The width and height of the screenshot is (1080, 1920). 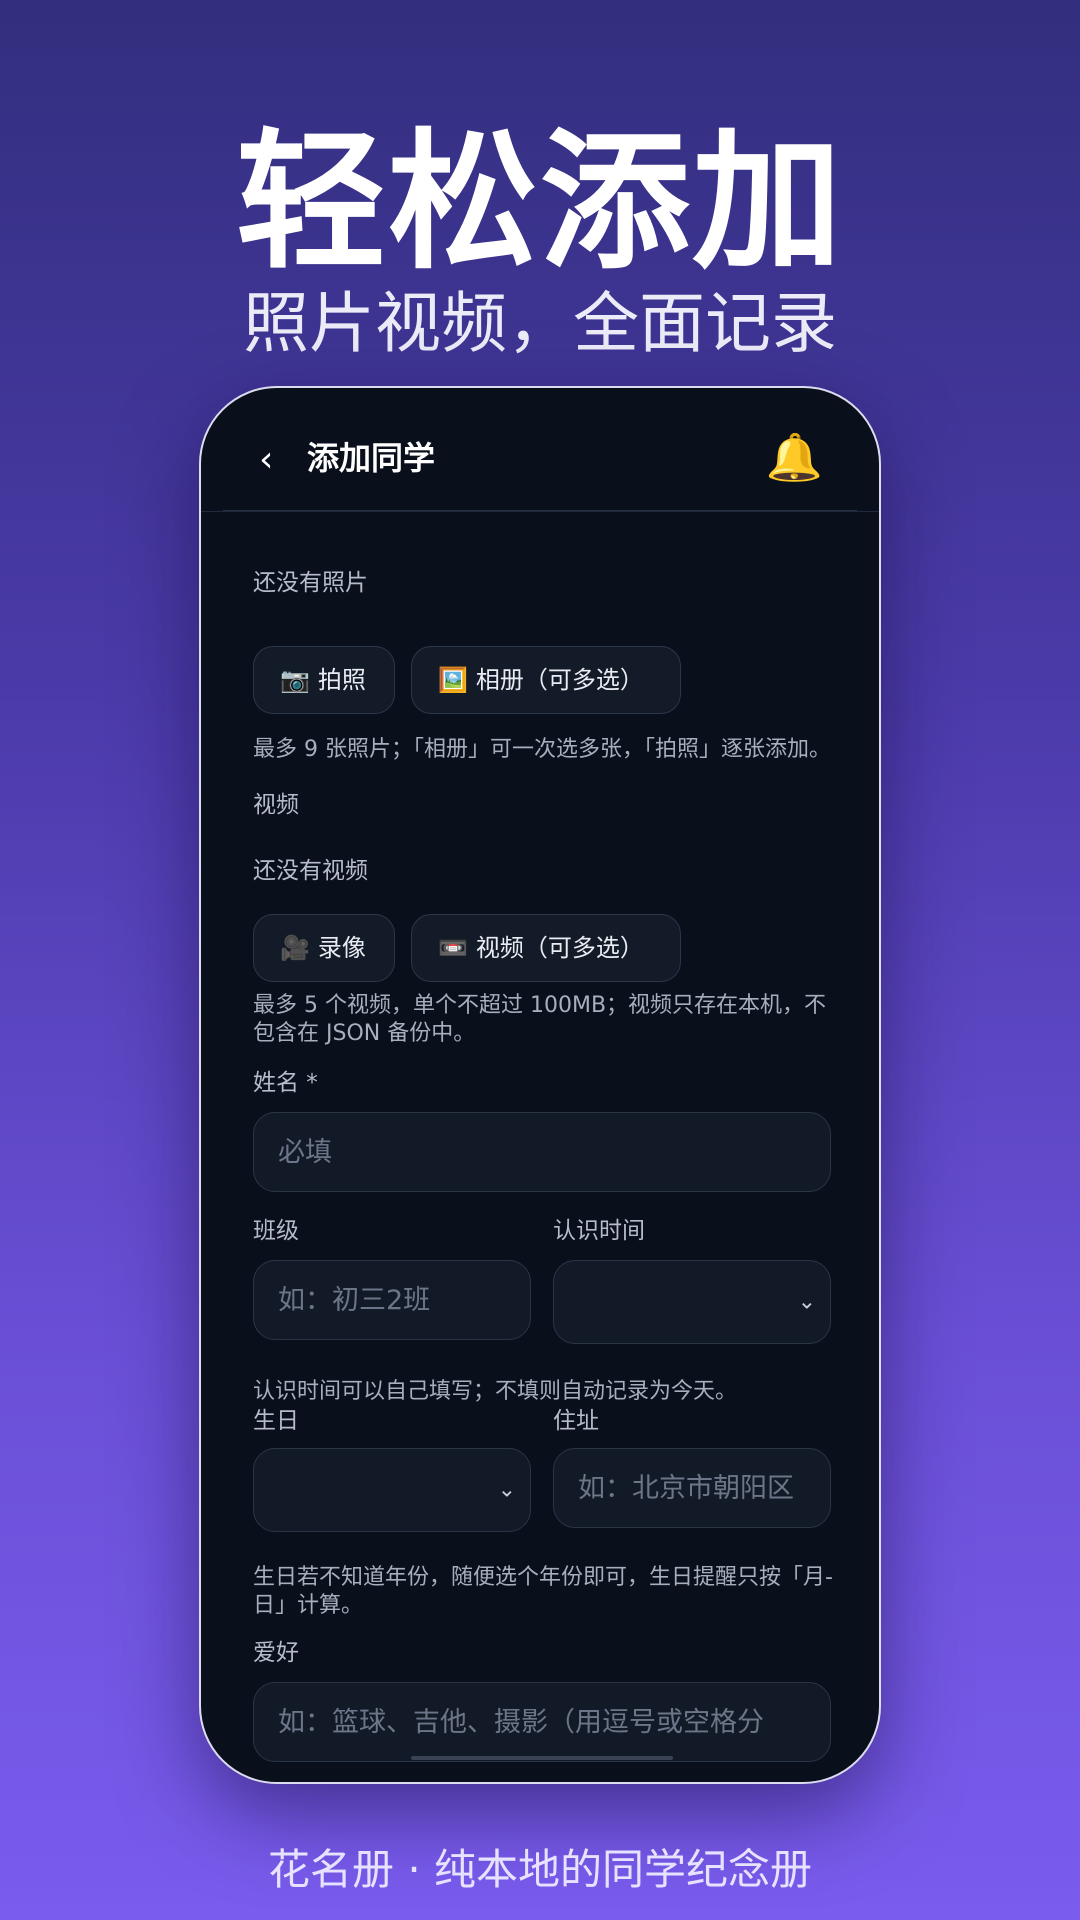 I want to click on camera-icon: 📷, so click(x=295, y=680).